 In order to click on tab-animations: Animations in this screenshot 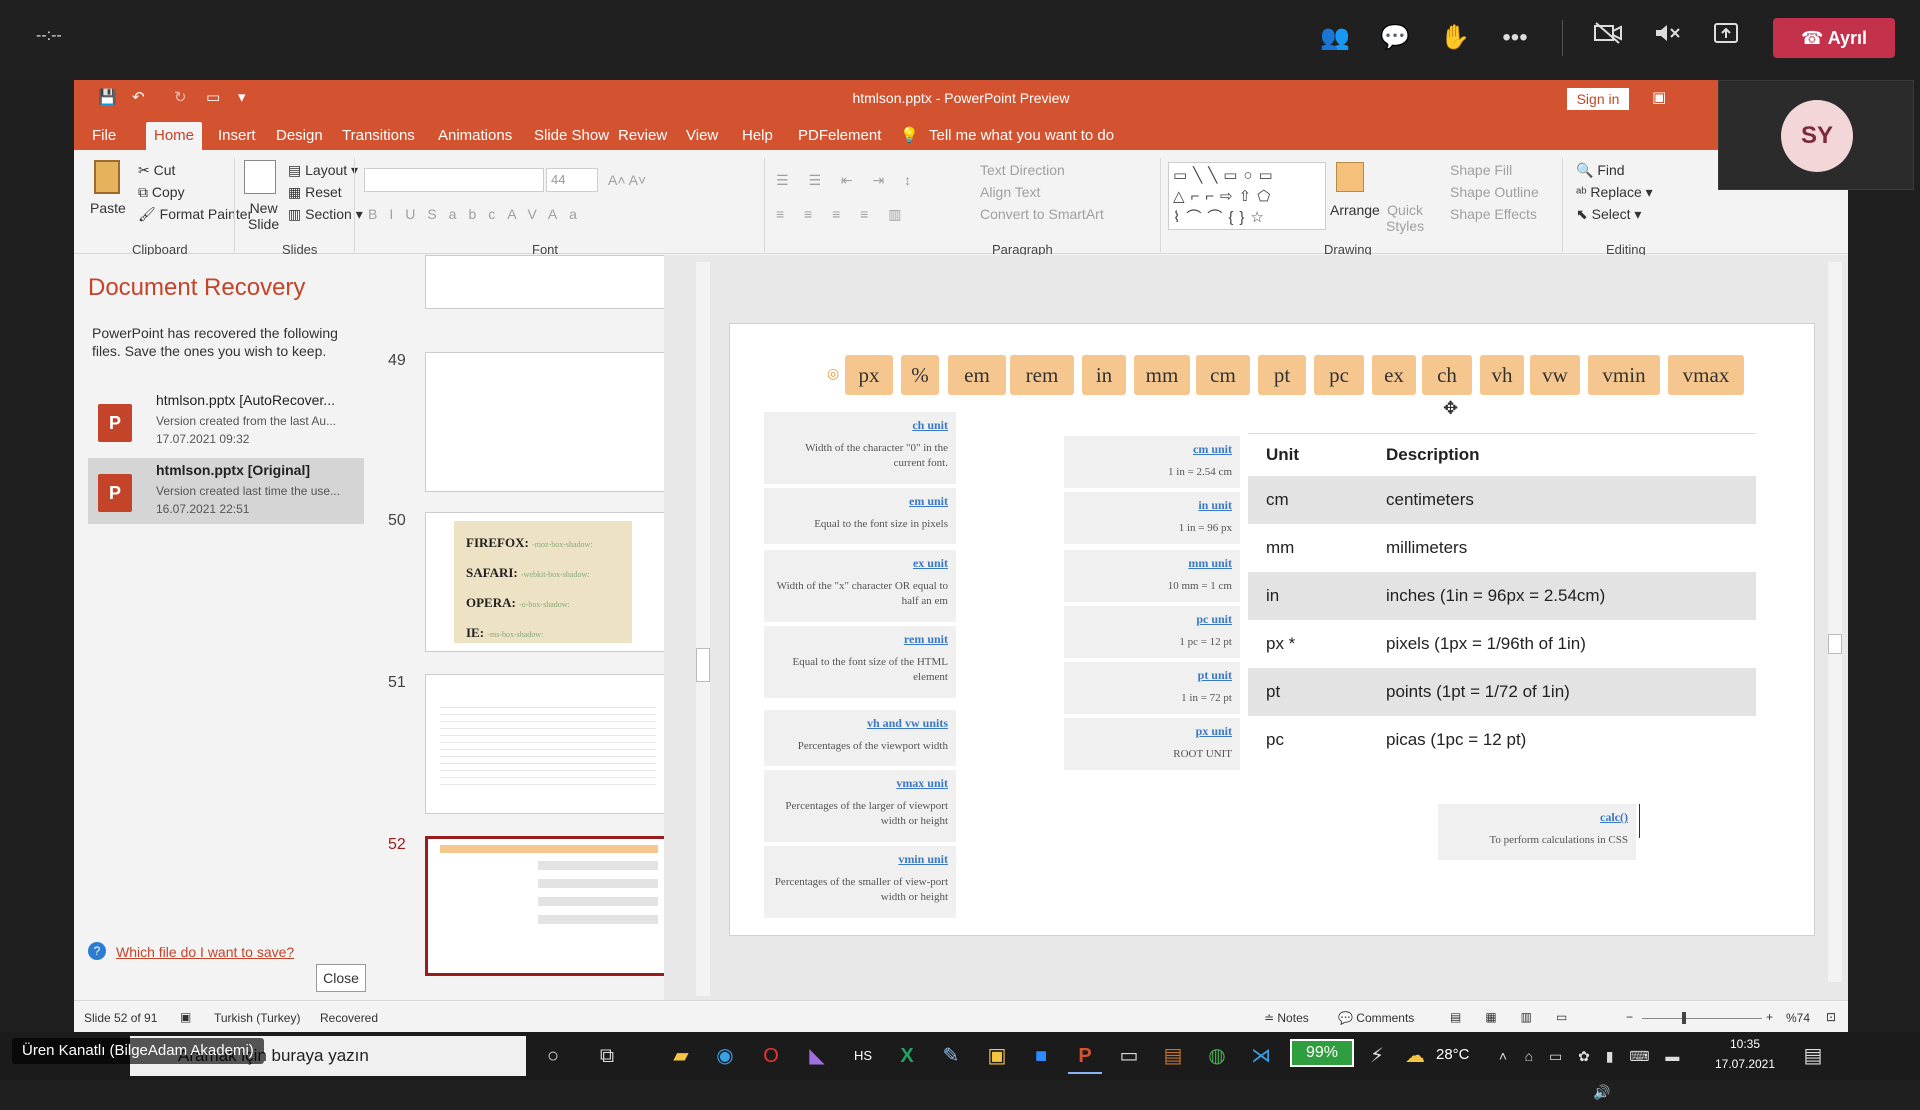, I will do `click(475, 136)`.